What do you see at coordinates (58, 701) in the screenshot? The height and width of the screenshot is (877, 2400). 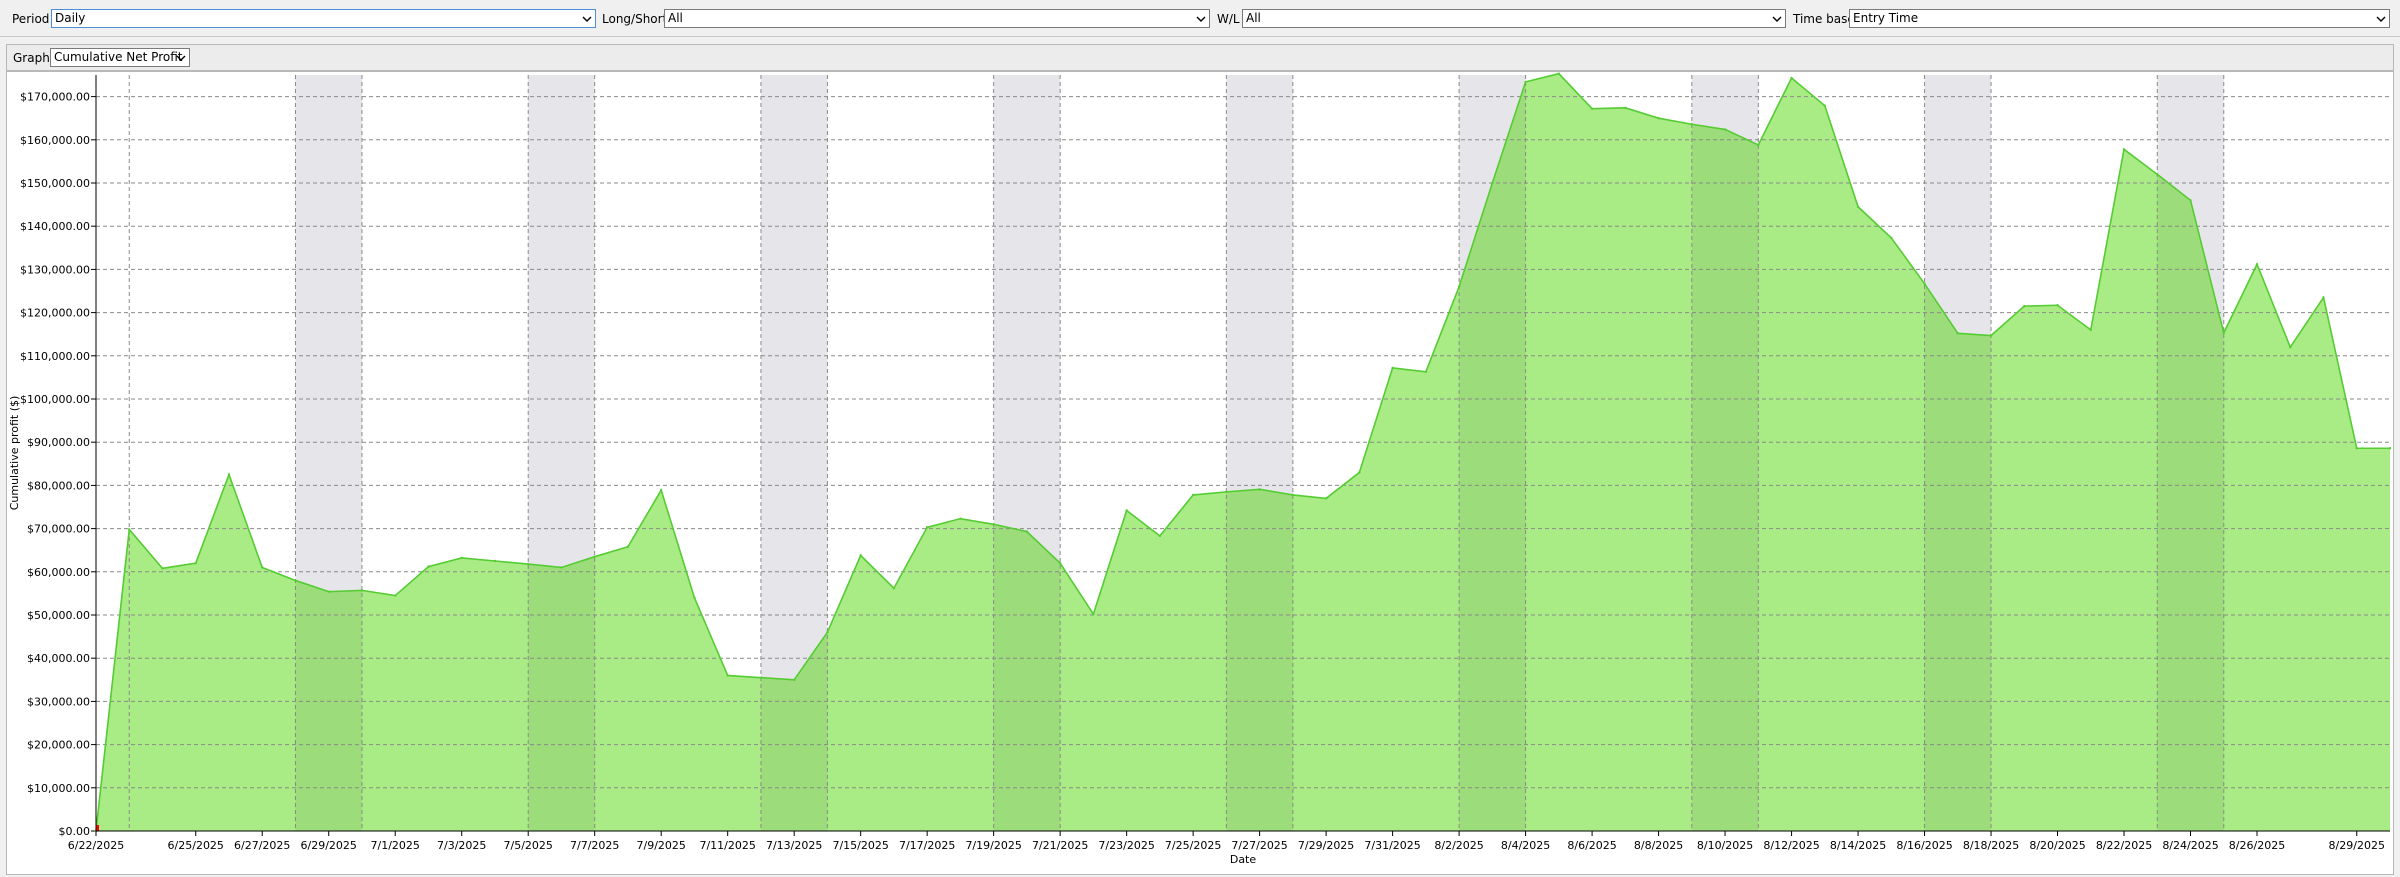 I see `y-tick-label: $30,000.00` at bounding box center [58, 701].